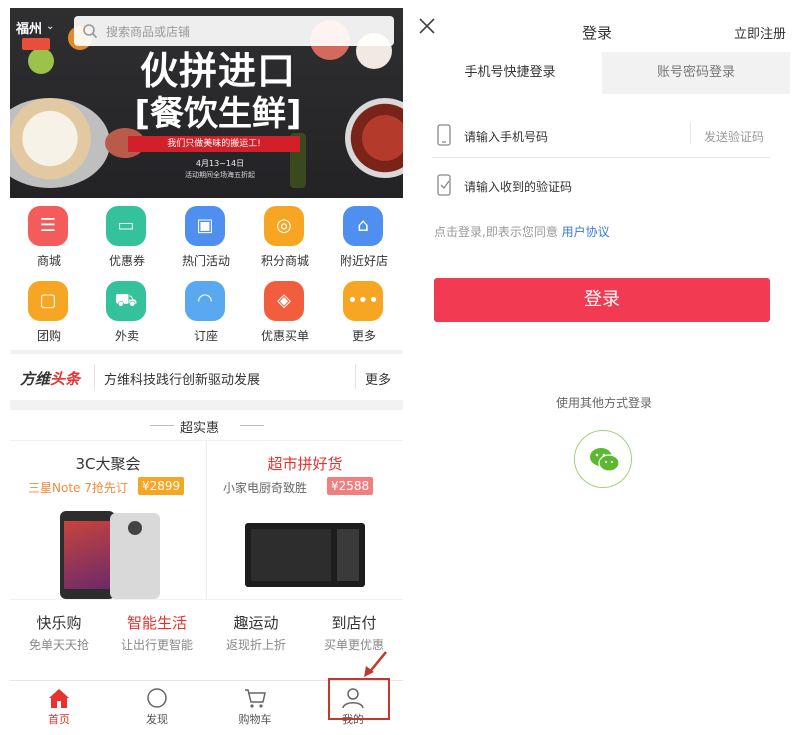  I want to click on grid-item-points-mall: ◎ 积分商城, so click(285, 235).